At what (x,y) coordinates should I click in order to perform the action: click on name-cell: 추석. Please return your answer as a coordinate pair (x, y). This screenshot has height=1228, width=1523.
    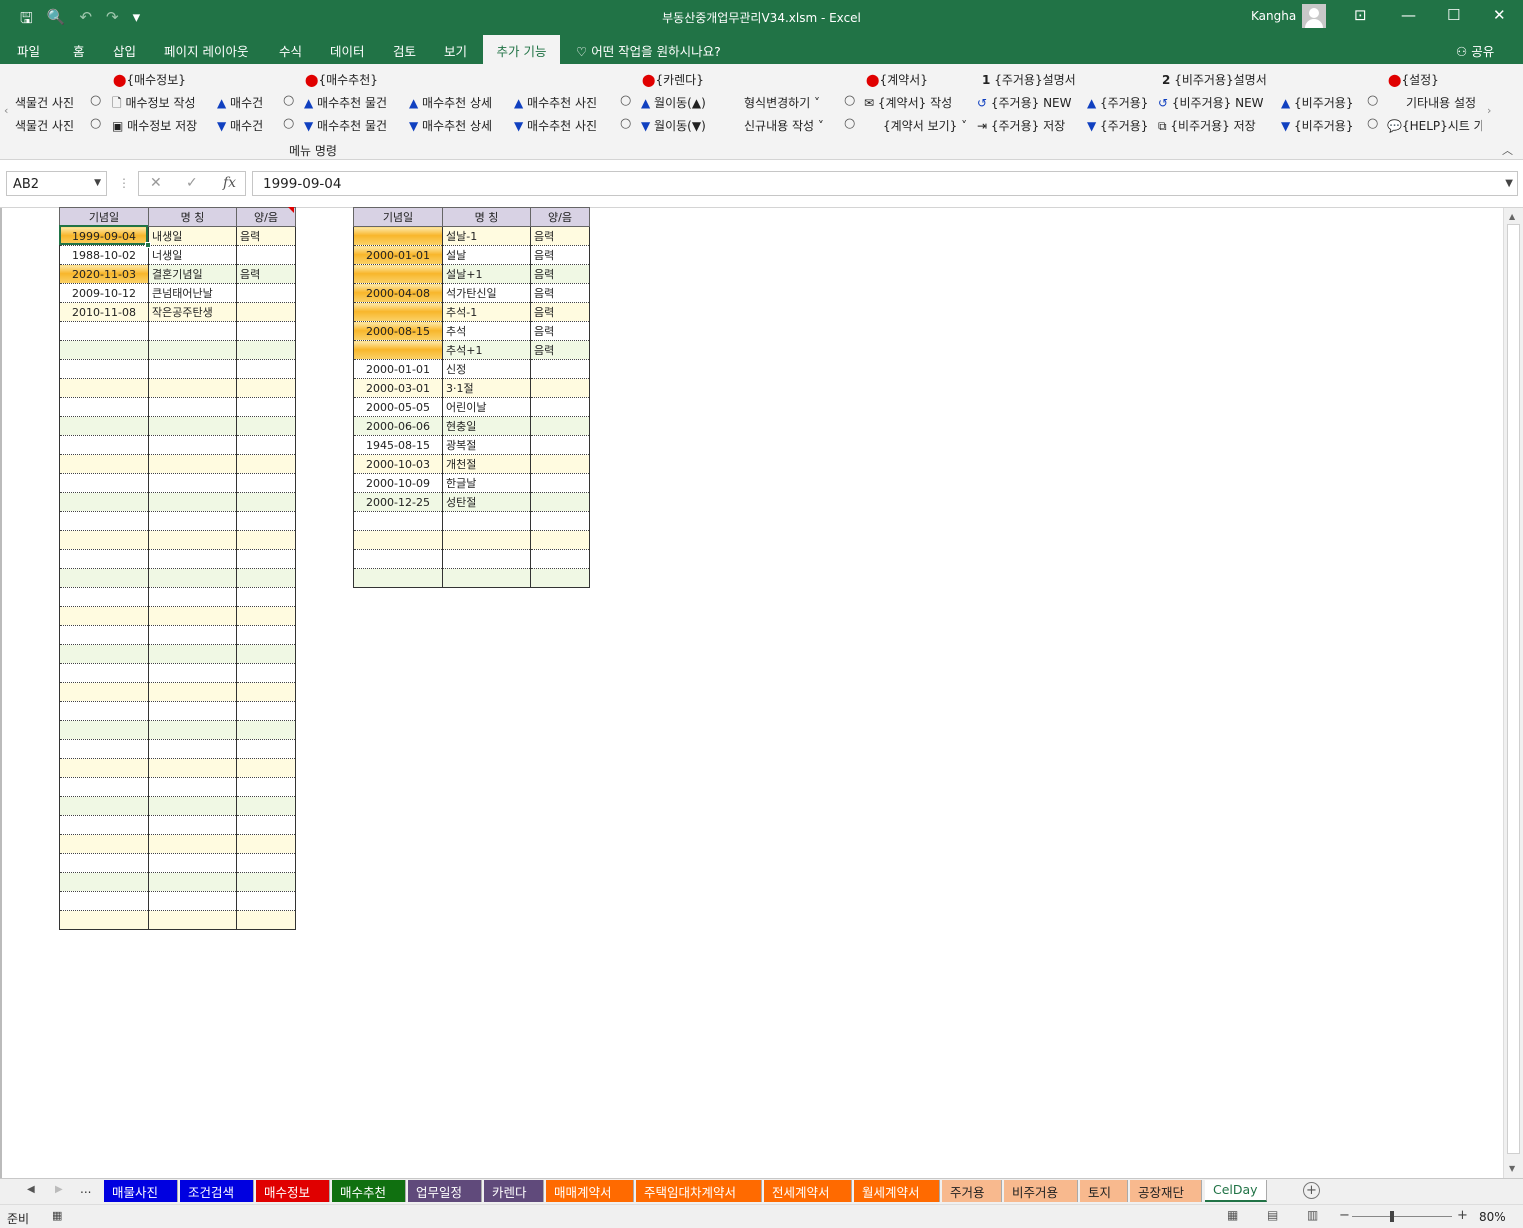
    Looking at the image, I should click on (486, 331).